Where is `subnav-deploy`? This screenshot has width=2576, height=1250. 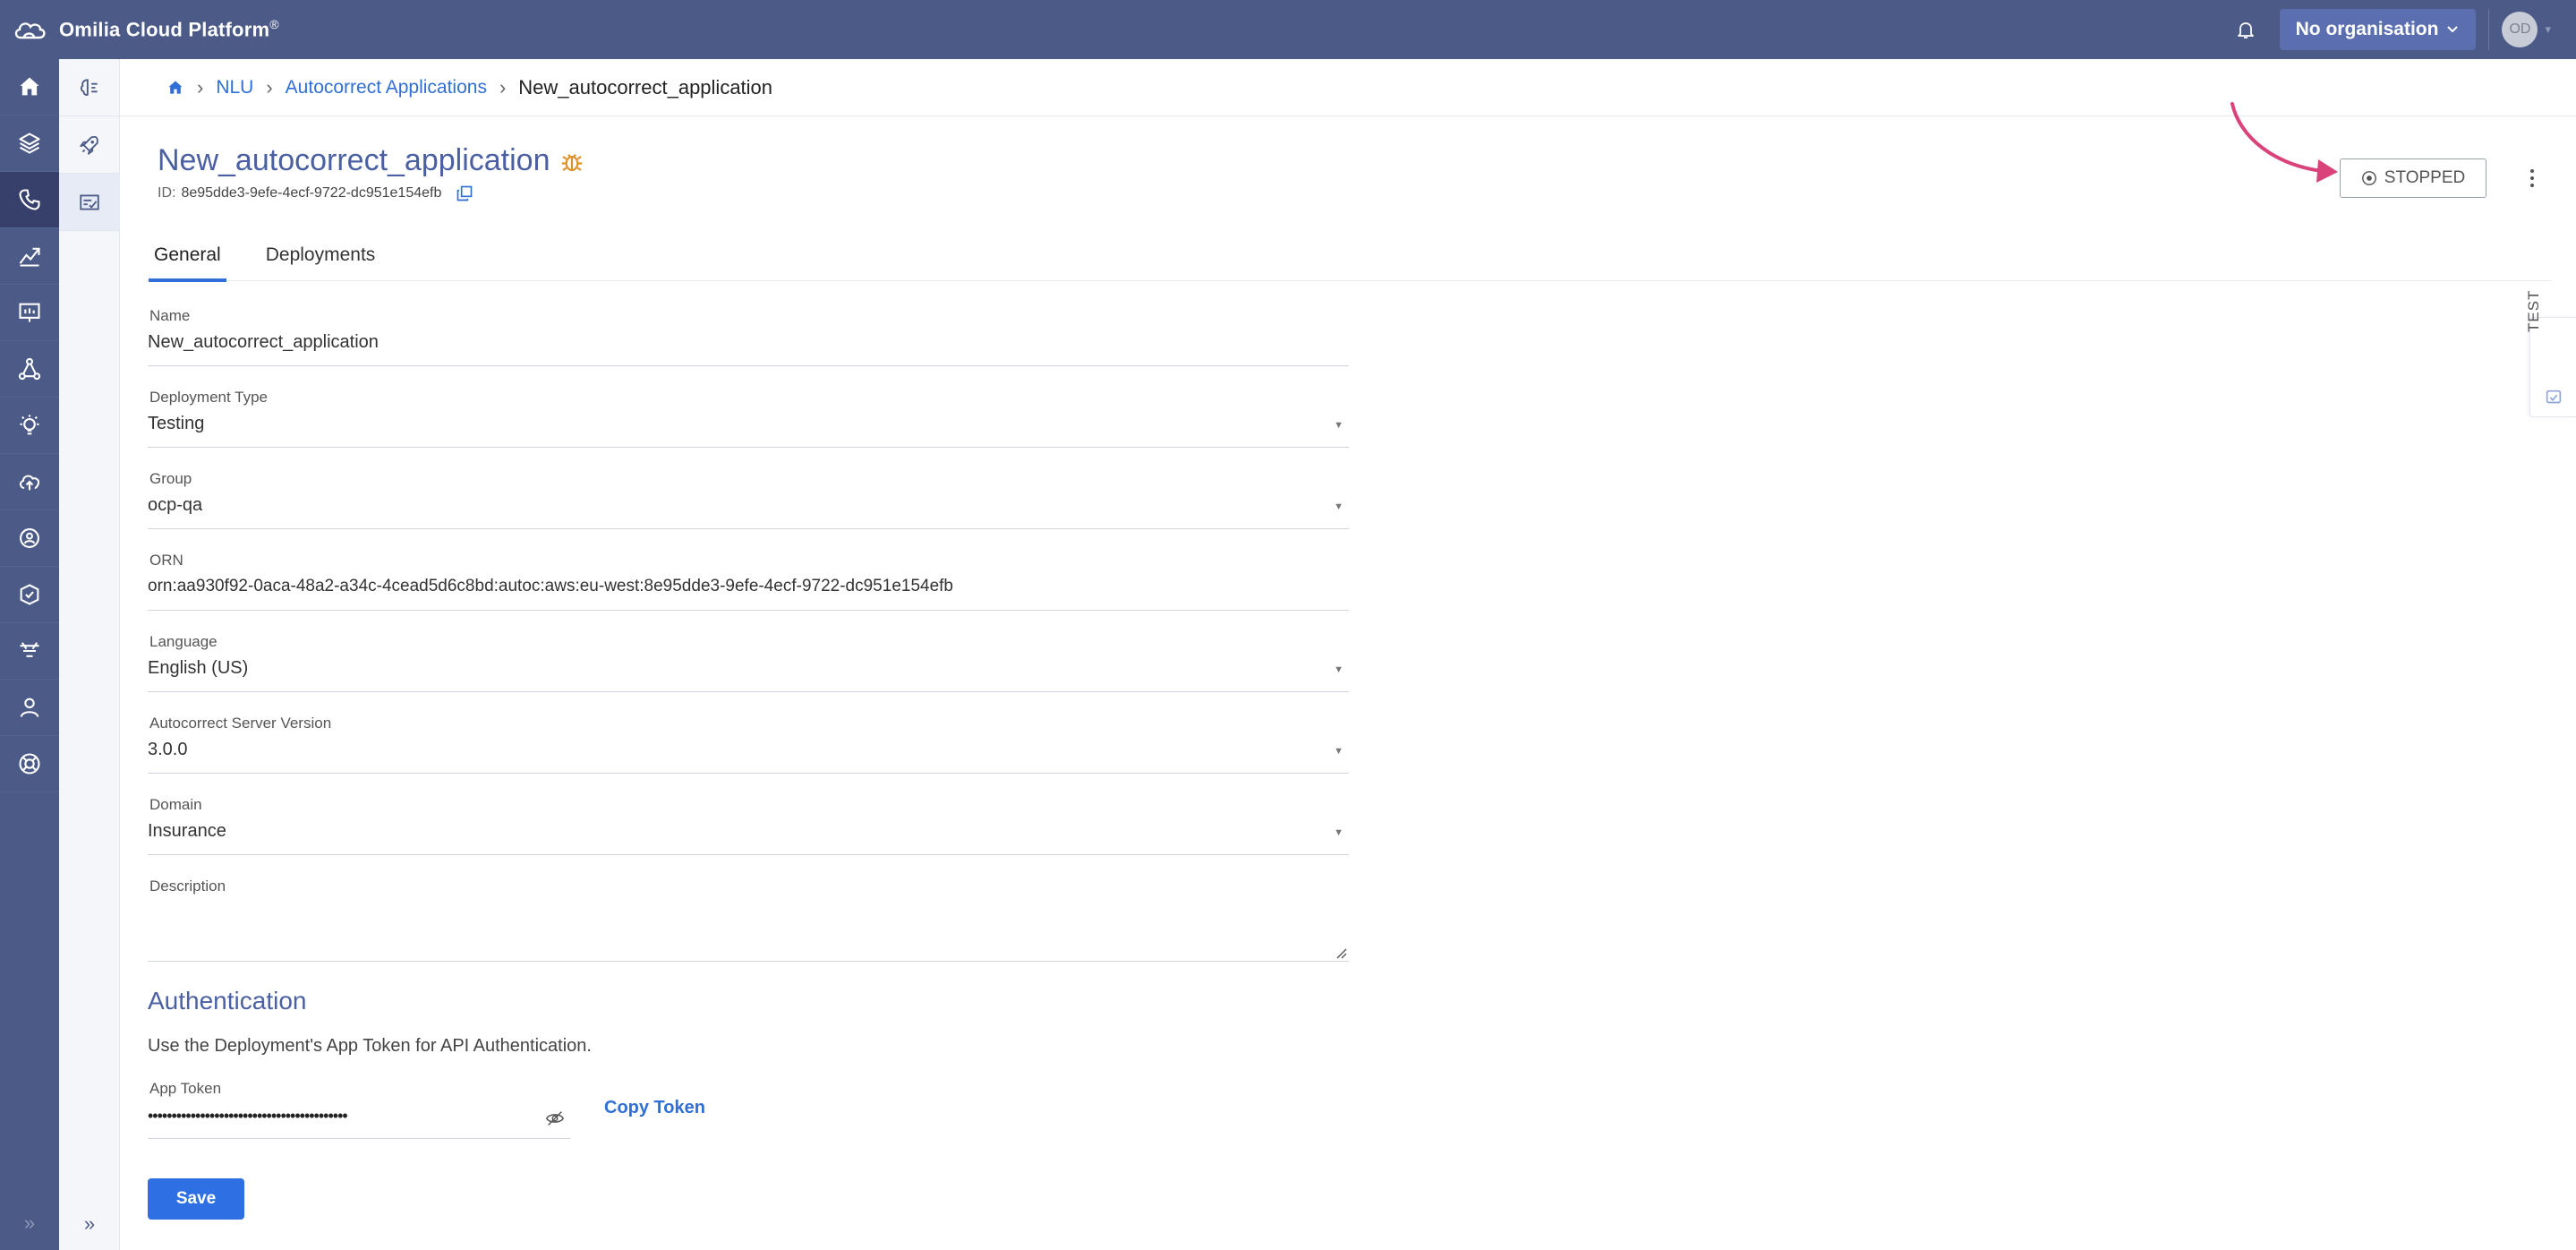
subnav-deploy is located at coordinates (89, 145).